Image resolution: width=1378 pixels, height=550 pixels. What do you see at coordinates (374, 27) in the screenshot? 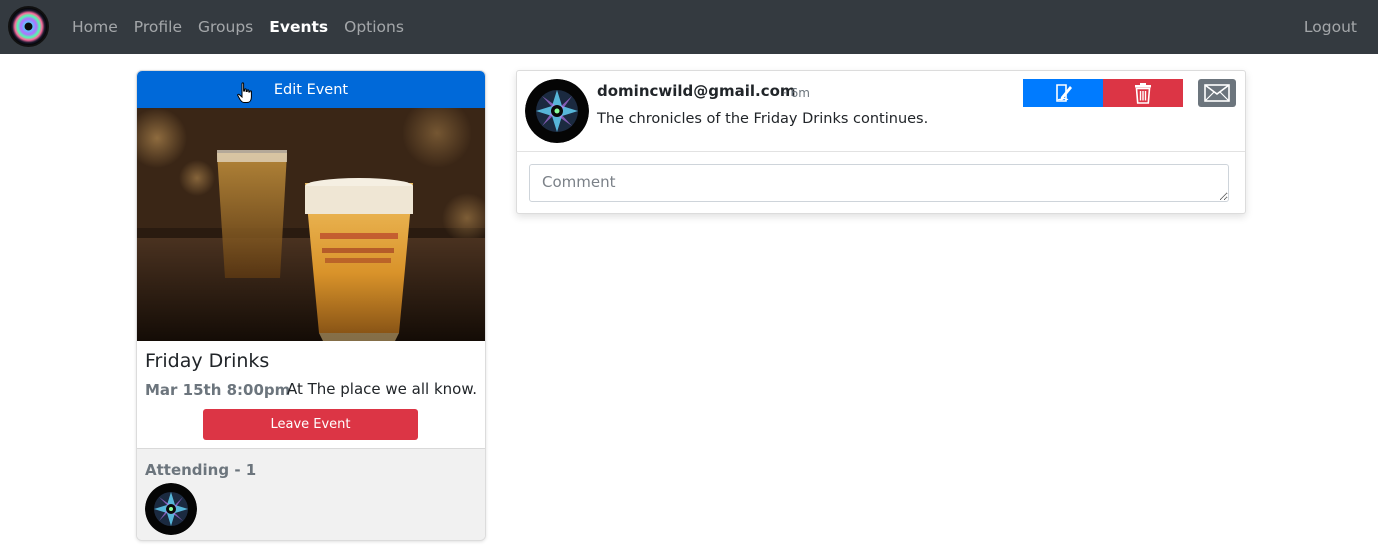
I see `nav-link-options: Options` at bounding box center [374, 27].